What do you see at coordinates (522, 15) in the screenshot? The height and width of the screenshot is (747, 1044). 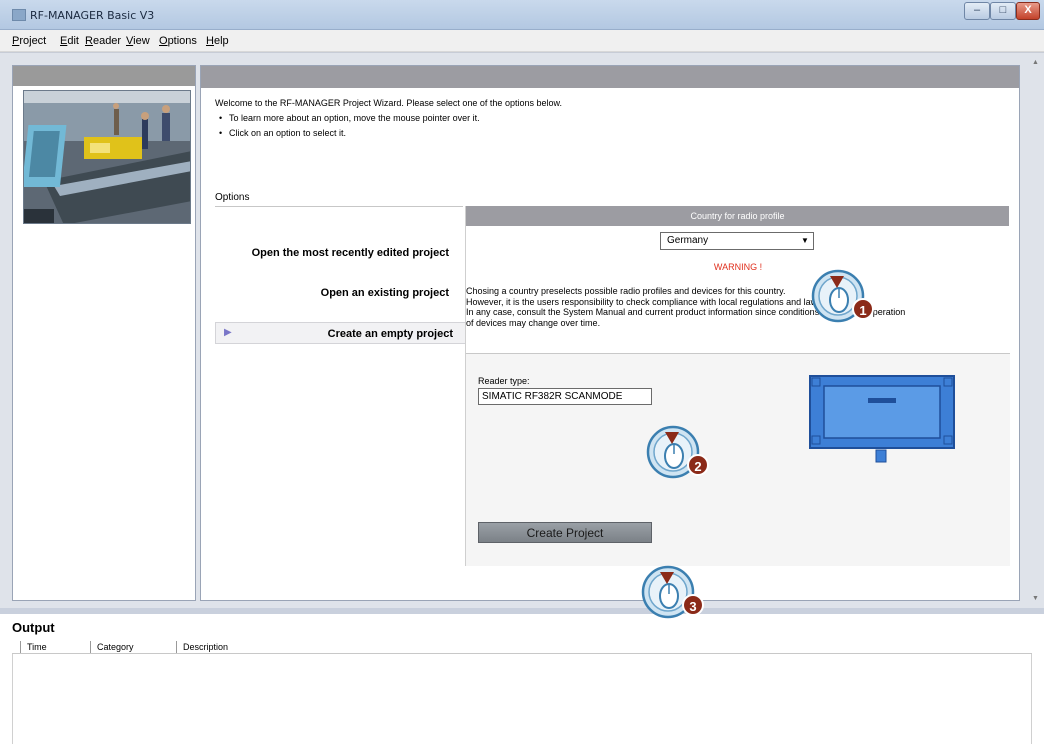 I see `title-bar: RF-MANAGER Basic V3 – □ X` at bounding box center [522, 15].